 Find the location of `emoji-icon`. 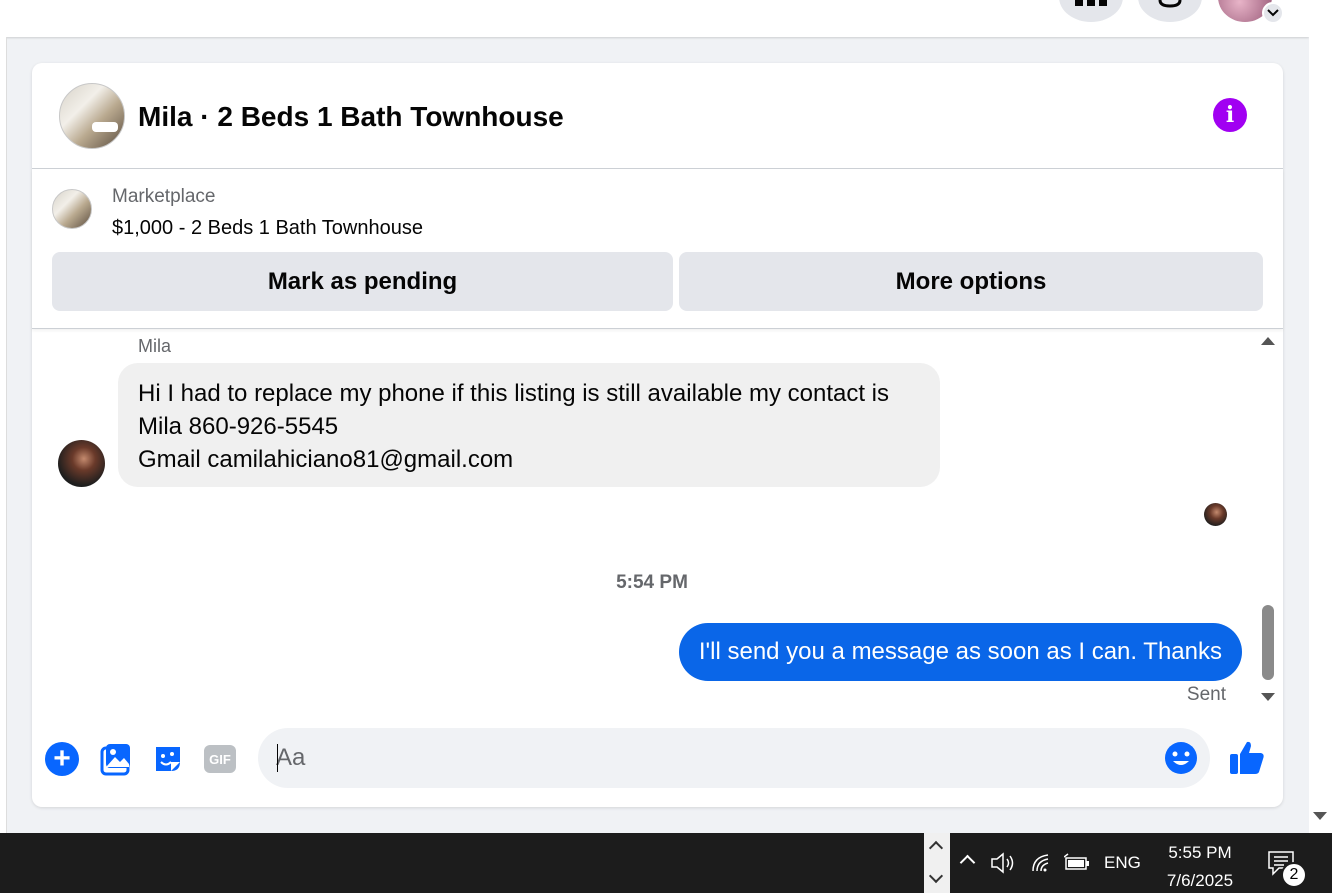

emoji-icon is located at coordinates (1181, 758).